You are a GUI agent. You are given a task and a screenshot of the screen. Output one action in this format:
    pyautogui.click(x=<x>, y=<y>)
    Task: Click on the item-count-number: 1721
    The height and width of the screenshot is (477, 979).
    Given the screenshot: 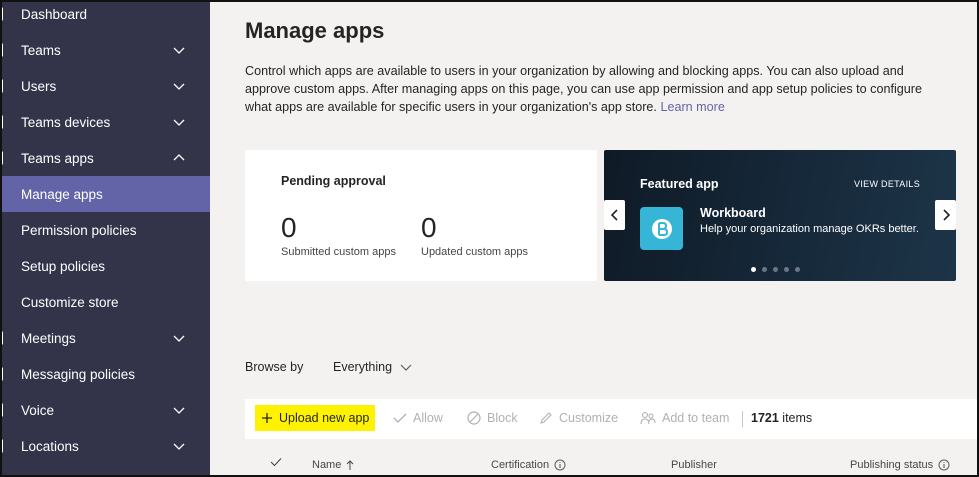 What is the action you would take?
    pyautogui.click(x=765, y=418)
    